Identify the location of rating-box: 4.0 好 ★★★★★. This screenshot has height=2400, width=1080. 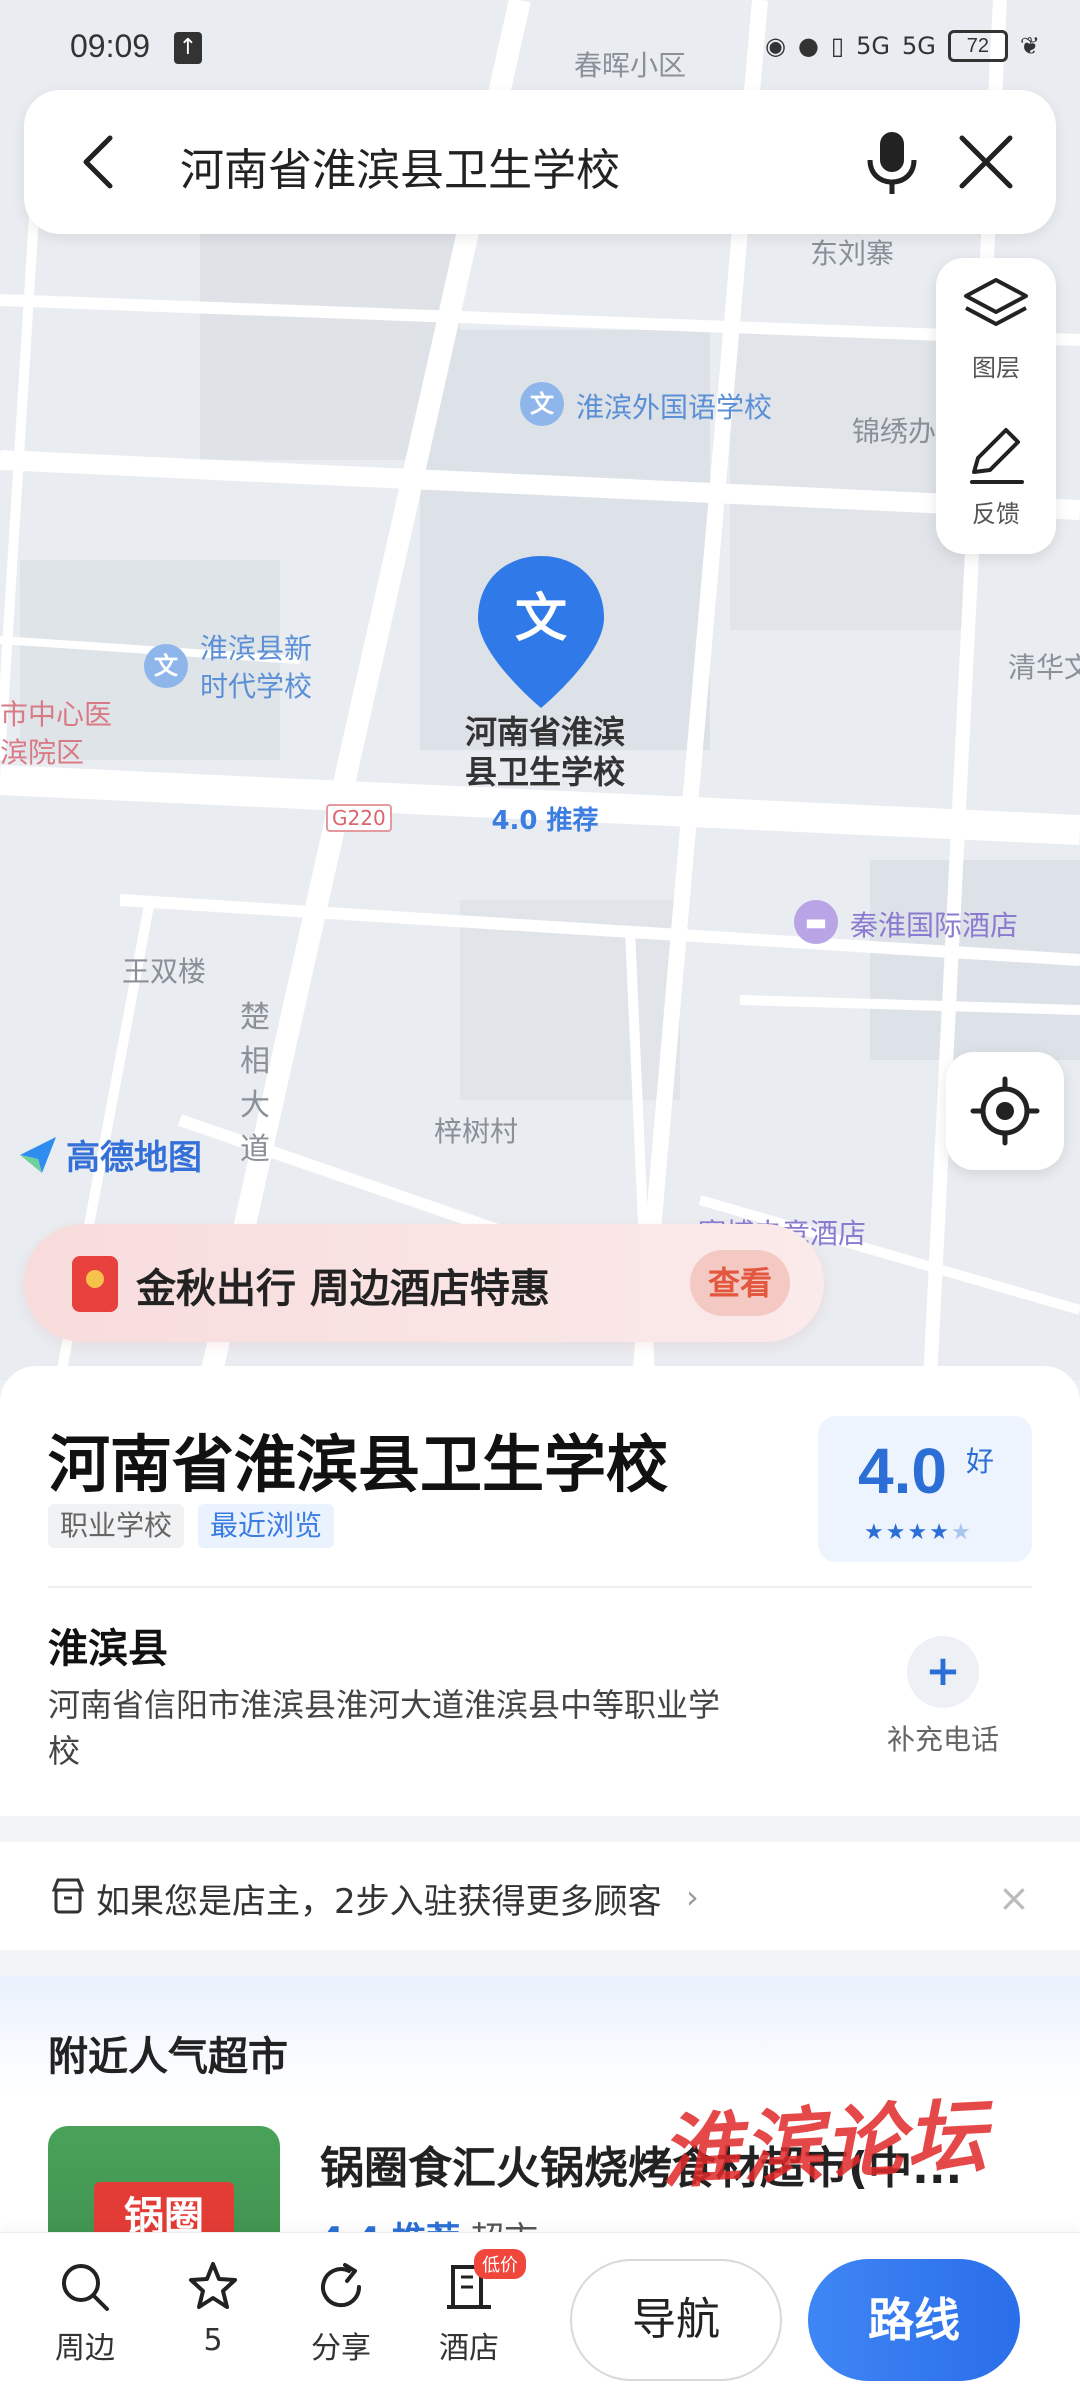
(925, 1489).